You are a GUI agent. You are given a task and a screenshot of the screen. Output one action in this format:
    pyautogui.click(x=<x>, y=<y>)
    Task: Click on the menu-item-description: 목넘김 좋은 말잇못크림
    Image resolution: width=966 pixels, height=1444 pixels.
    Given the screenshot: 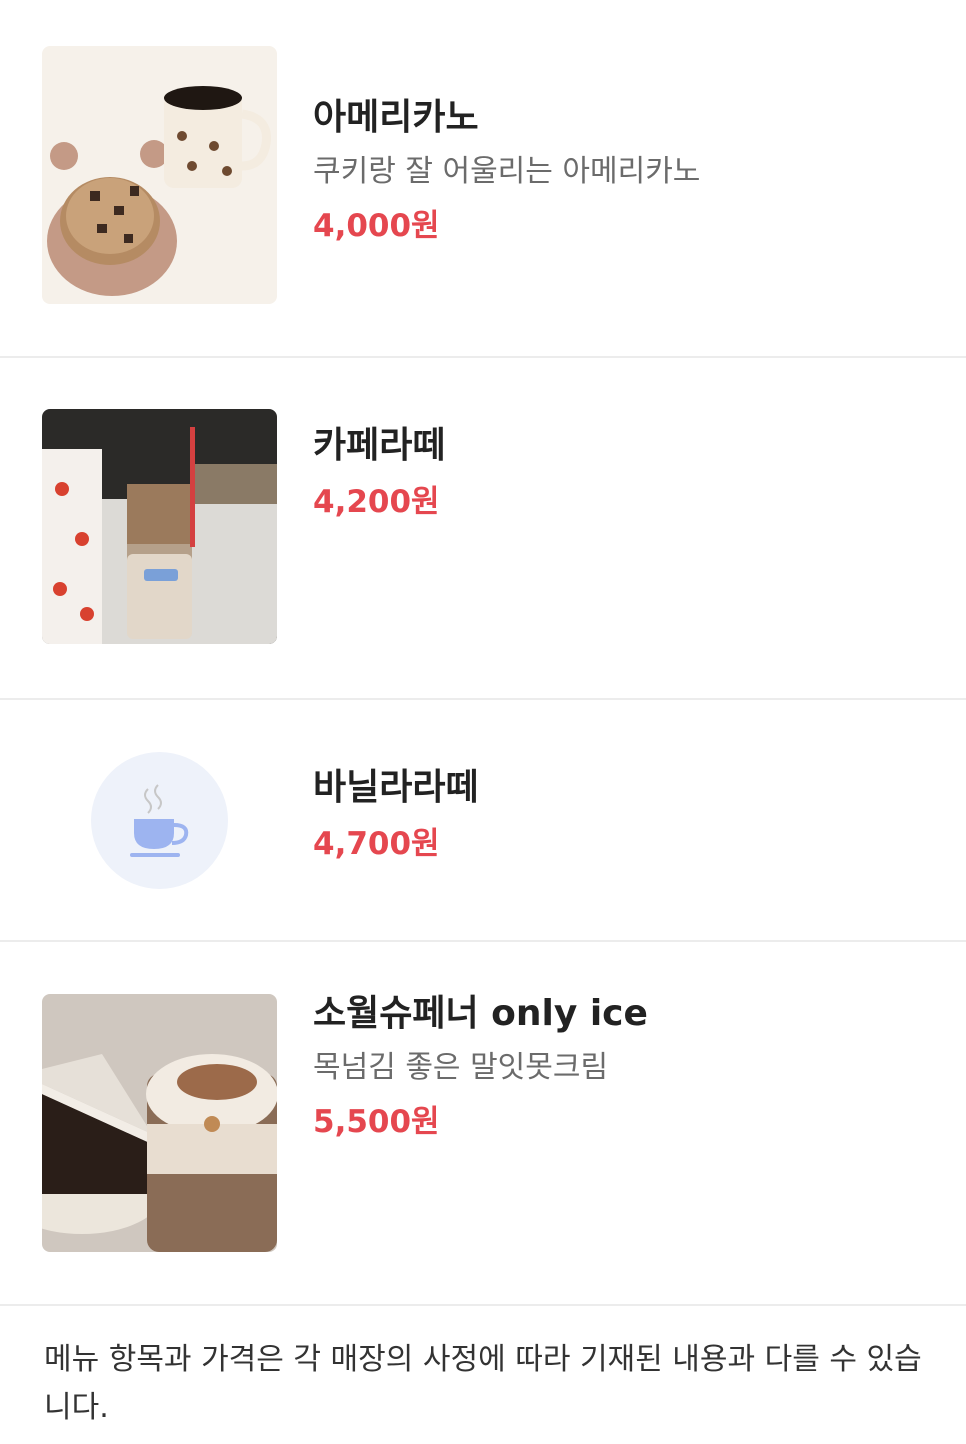 What is the action you would take?
    pyautogui.click(x=461, y=1067)
    